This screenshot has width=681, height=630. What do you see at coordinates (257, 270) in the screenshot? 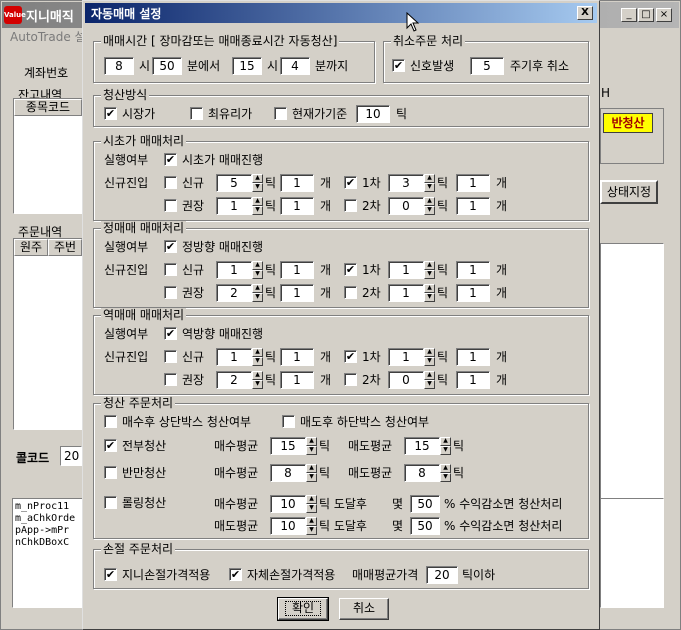
I see `forward-new-tick-spinner: ▲ ▼` at bounding box center [257, 270].